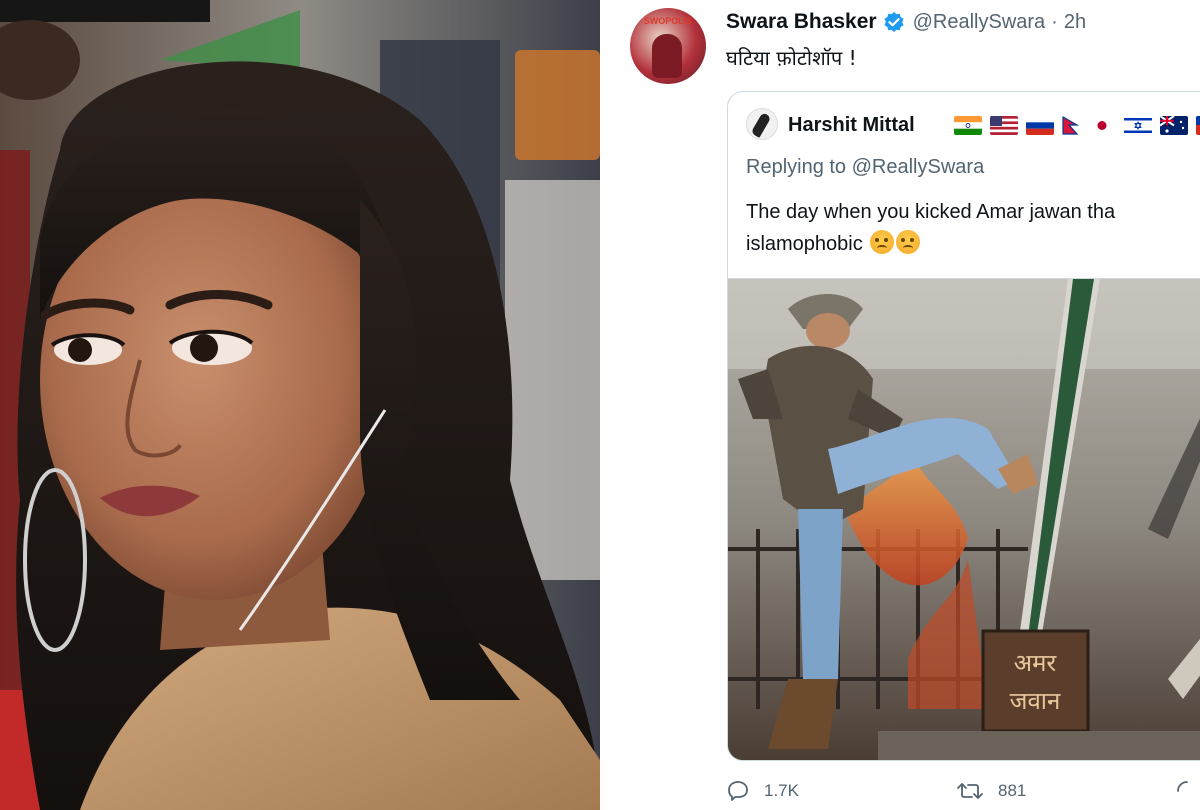  What do you see at coordinates (1174, 125) in the screenshot?
I see `australia-flag-icon` at bounding box center [1174, 125].